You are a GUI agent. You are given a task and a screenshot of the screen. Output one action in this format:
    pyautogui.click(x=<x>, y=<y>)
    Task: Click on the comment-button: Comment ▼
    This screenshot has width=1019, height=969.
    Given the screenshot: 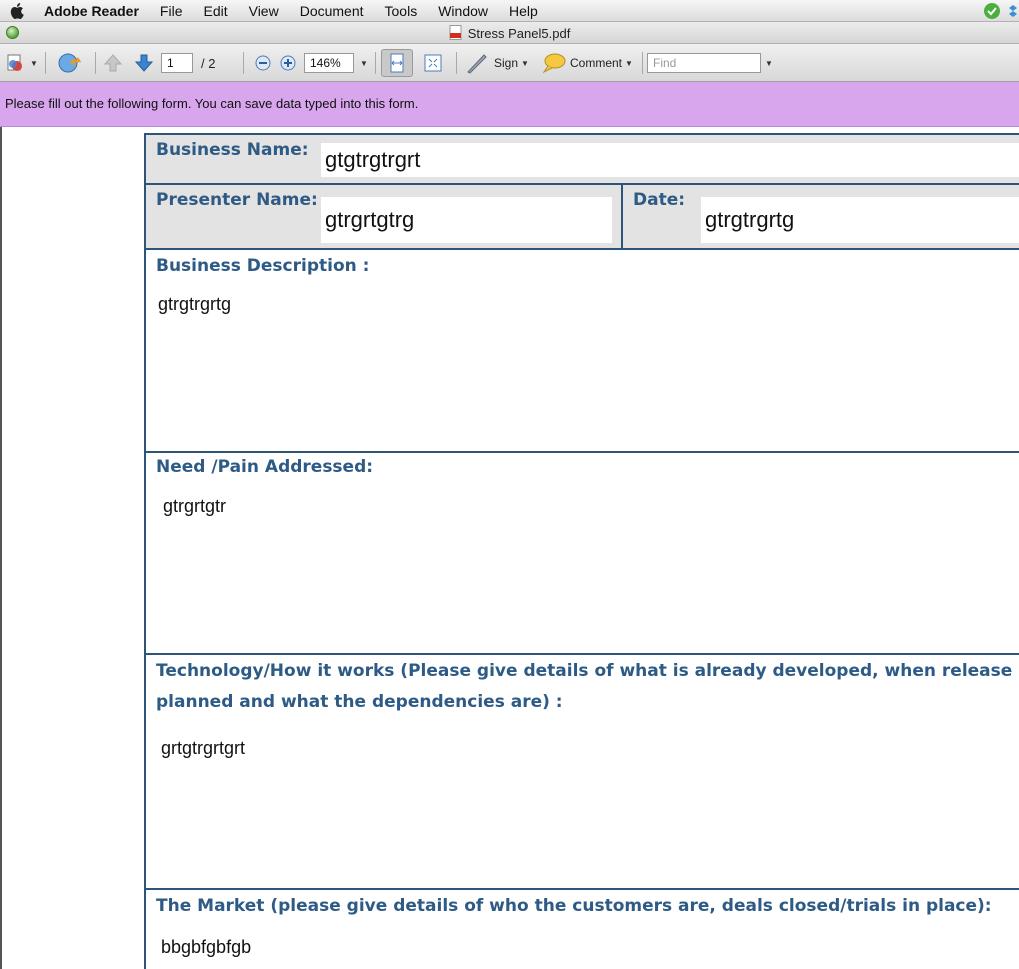 What is the action you would take?
    pyautogui.click(x=587, y=63)
    